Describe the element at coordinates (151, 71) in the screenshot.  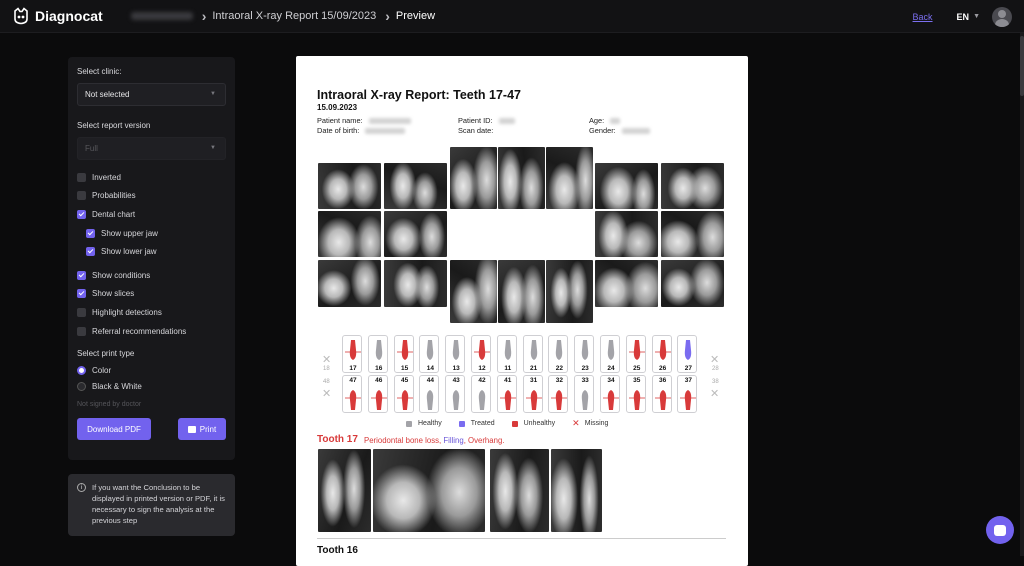
I see `clinic-label: Select clinic:` at that location.